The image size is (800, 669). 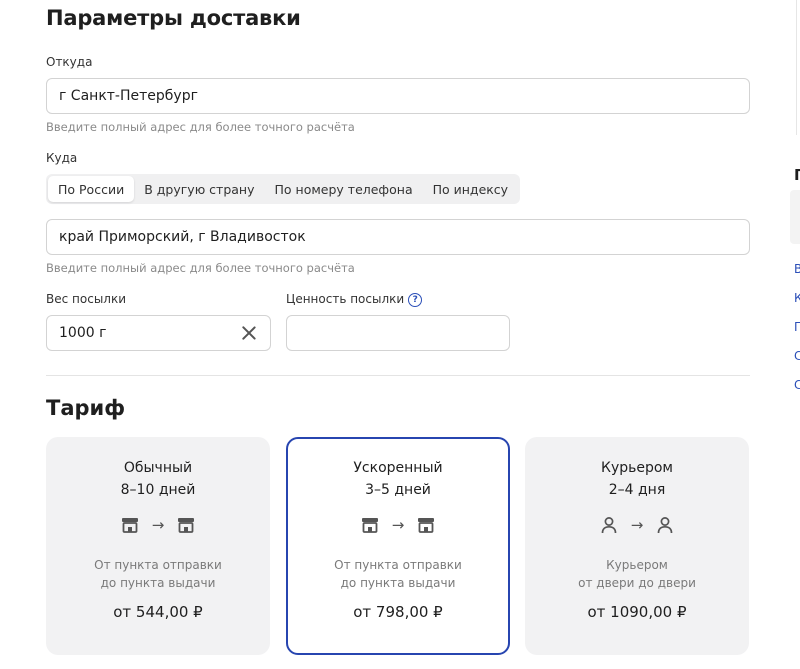 I want to click on weight-input: 1000 г, so click(x=158, y=333).